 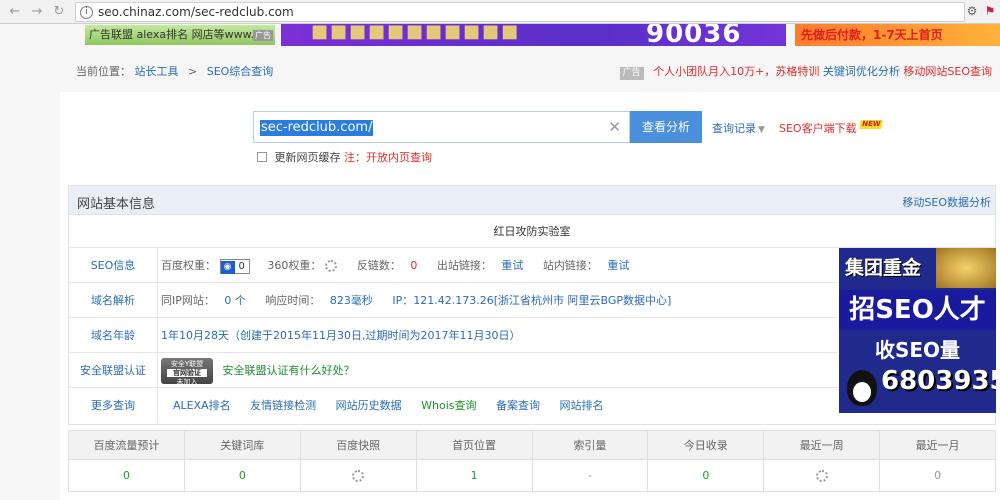 I want to click on back-icon: ←, so click(x=15, y=12).